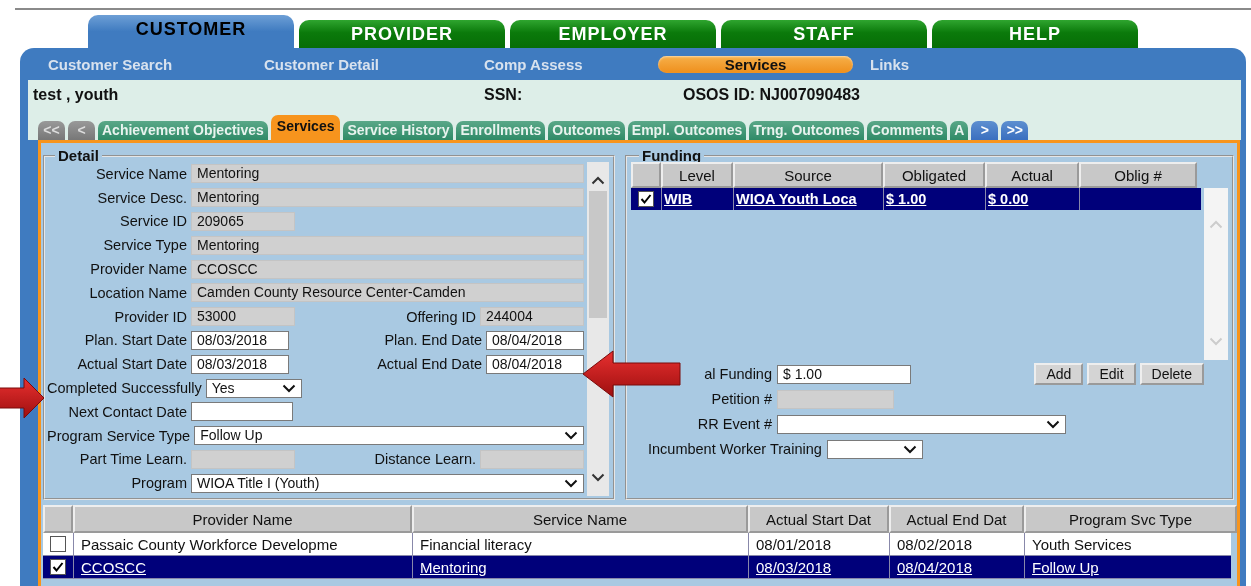 The width and height of the screenshot is (1251, 586). I want to click on input-field: $ 1.00, so click(844, 374).